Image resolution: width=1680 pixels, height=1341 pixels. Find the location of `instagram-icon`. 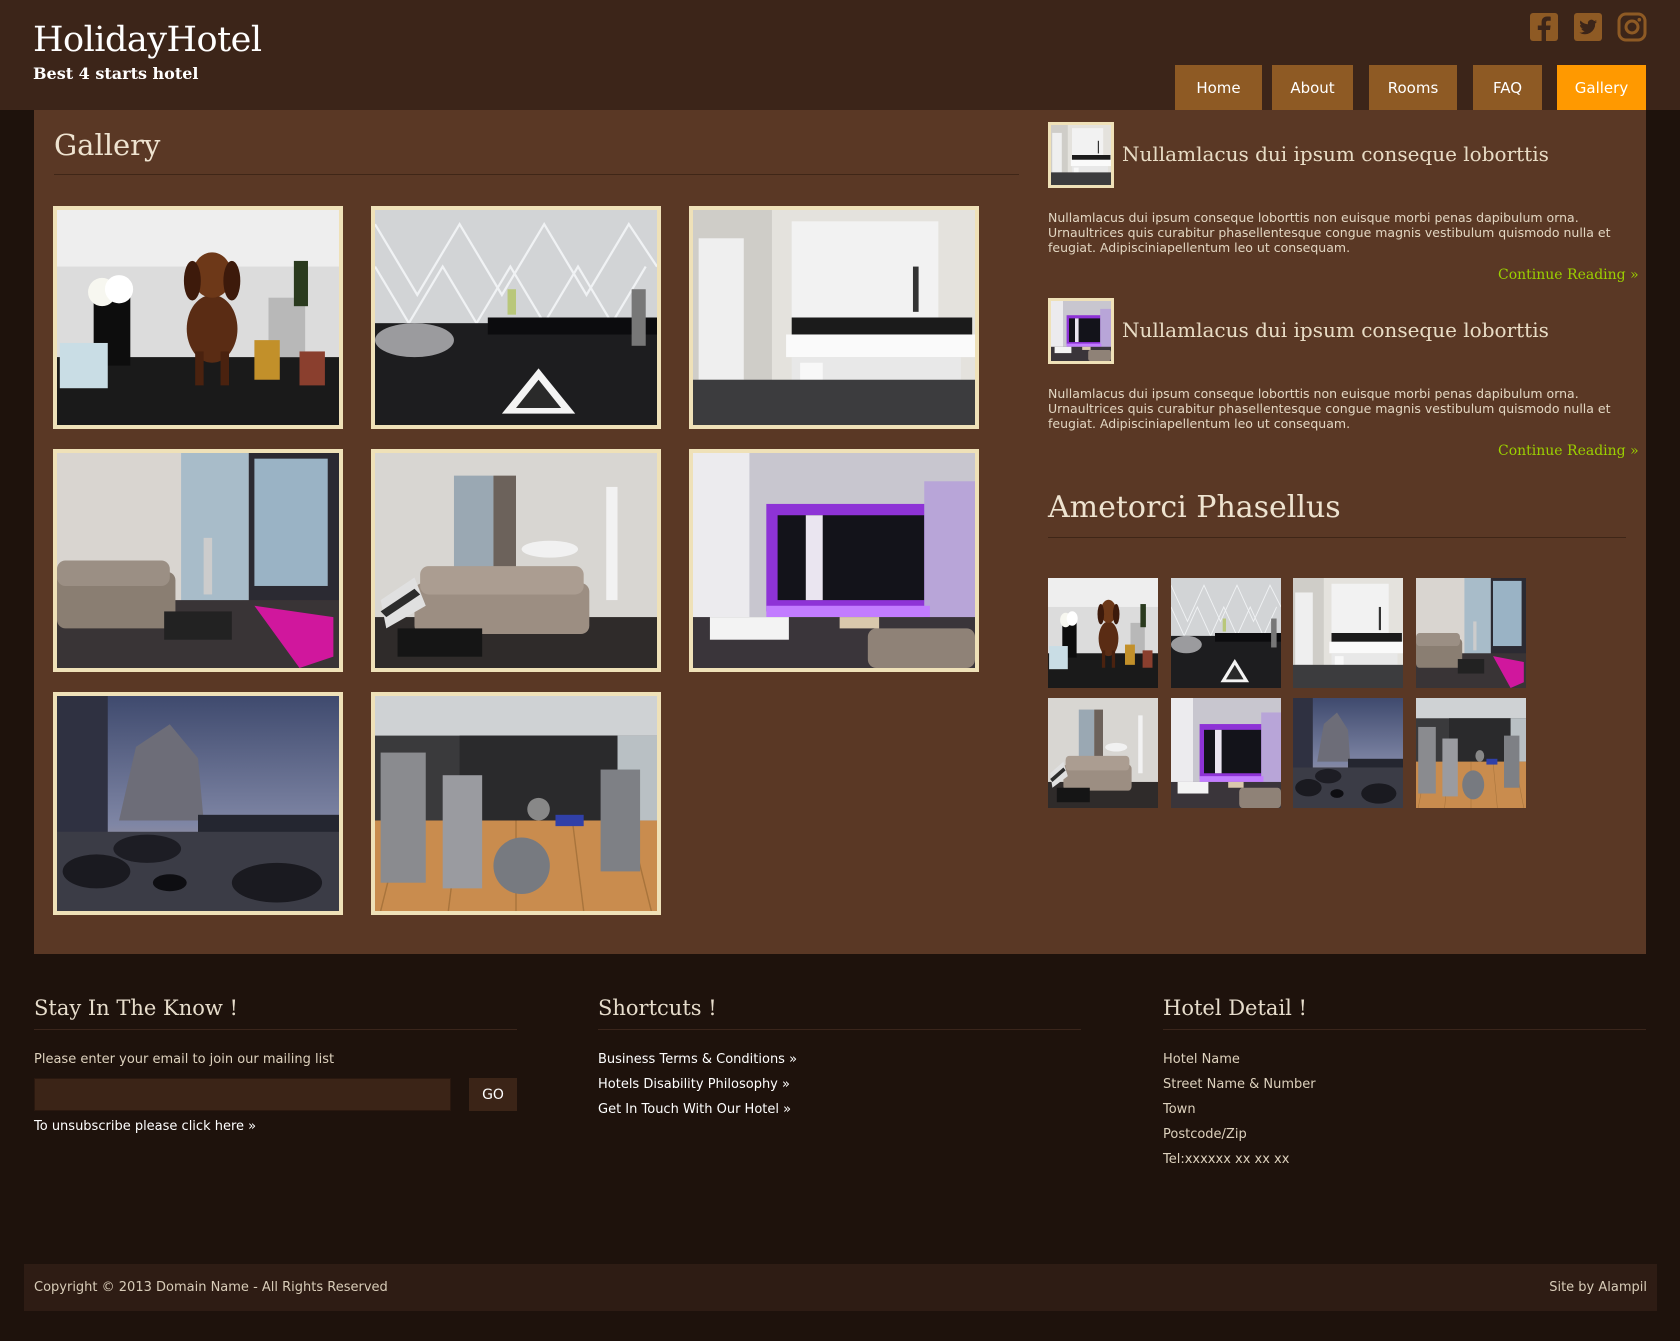

instagram-icon is located at coordinates (1632, 27).